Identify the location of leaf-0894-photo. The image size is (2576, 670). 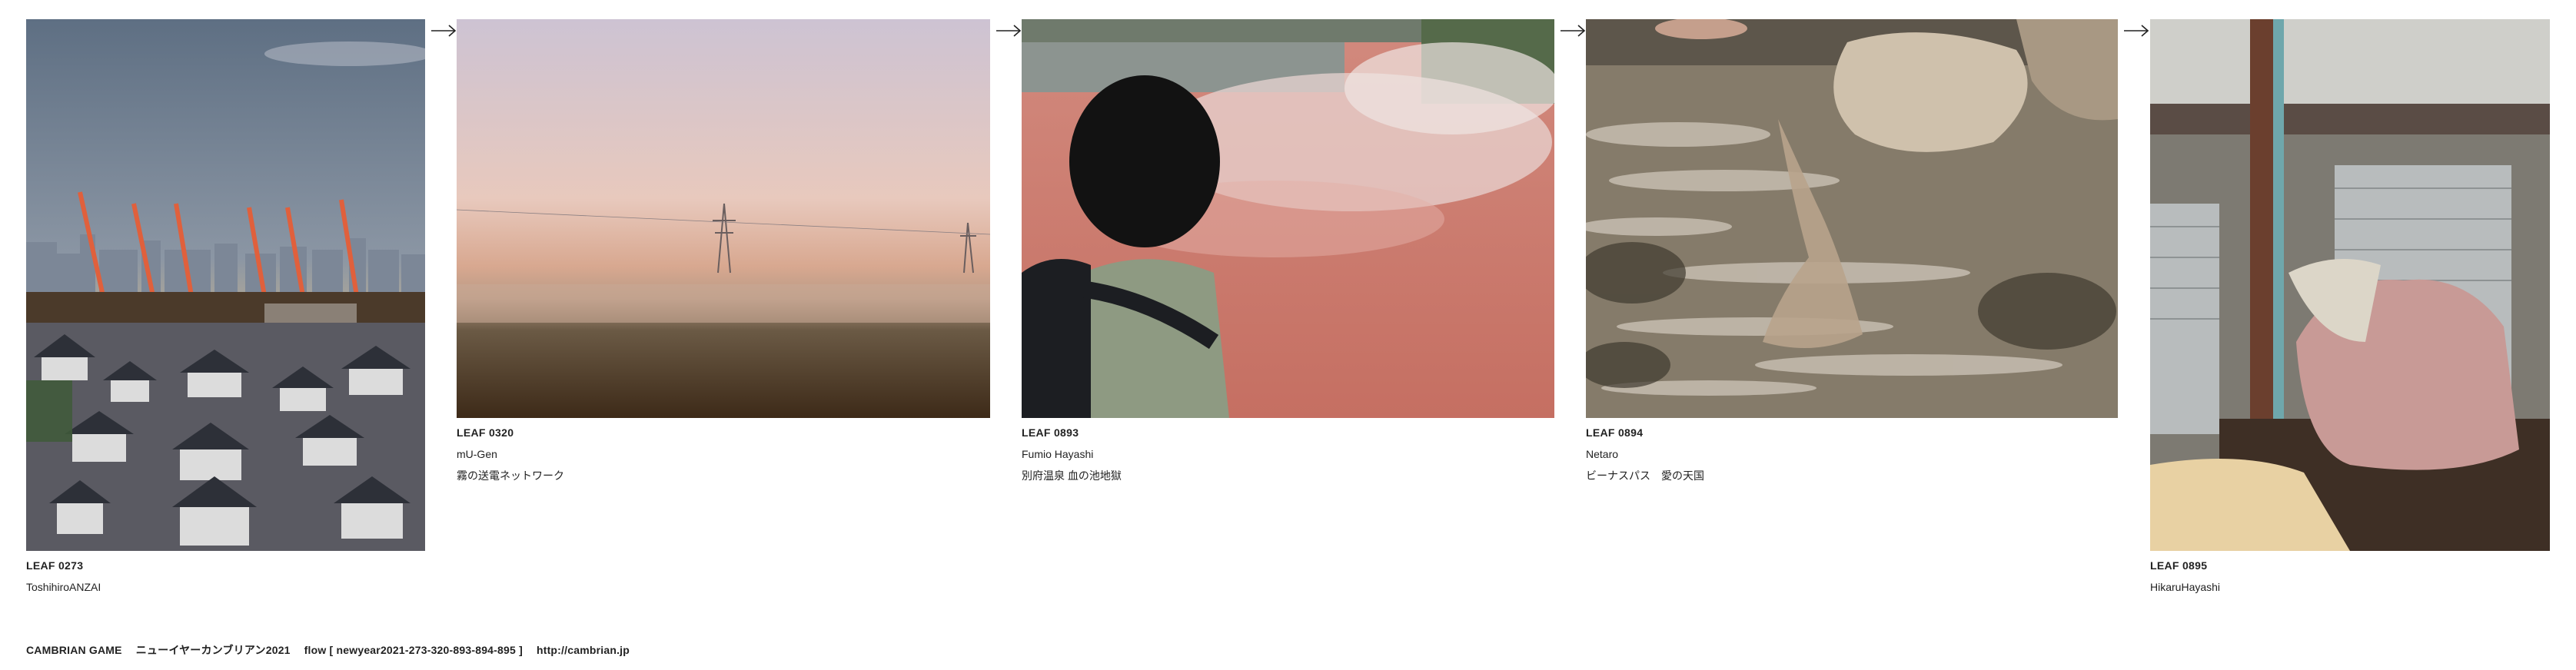
(1852, 218).